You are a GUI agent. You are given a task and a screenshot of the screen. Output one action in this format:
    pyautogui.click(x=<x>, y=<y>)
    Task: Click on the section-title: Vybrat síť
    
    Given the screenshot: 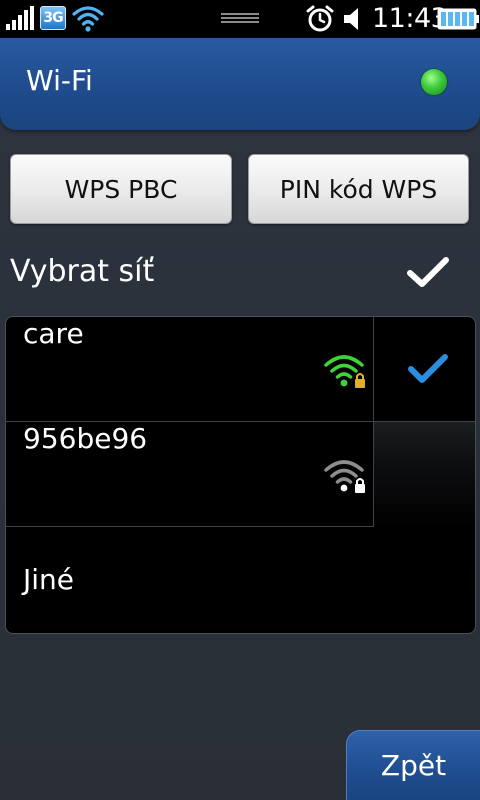 What is the action you would take?
    pyautogui.click(x=82, y=271)
    